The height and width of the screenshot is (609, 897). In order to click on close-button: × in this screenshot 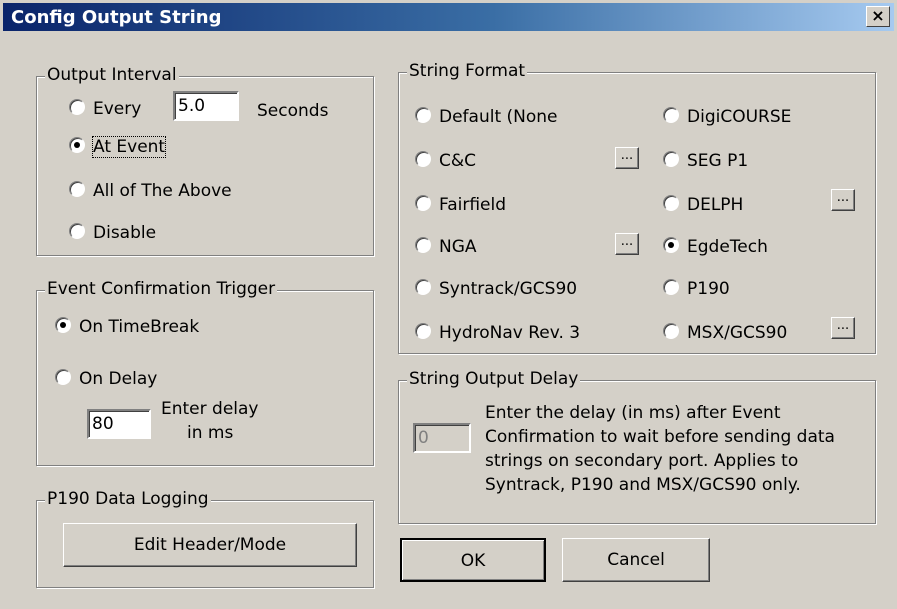, I will do `click(878, 16)`.